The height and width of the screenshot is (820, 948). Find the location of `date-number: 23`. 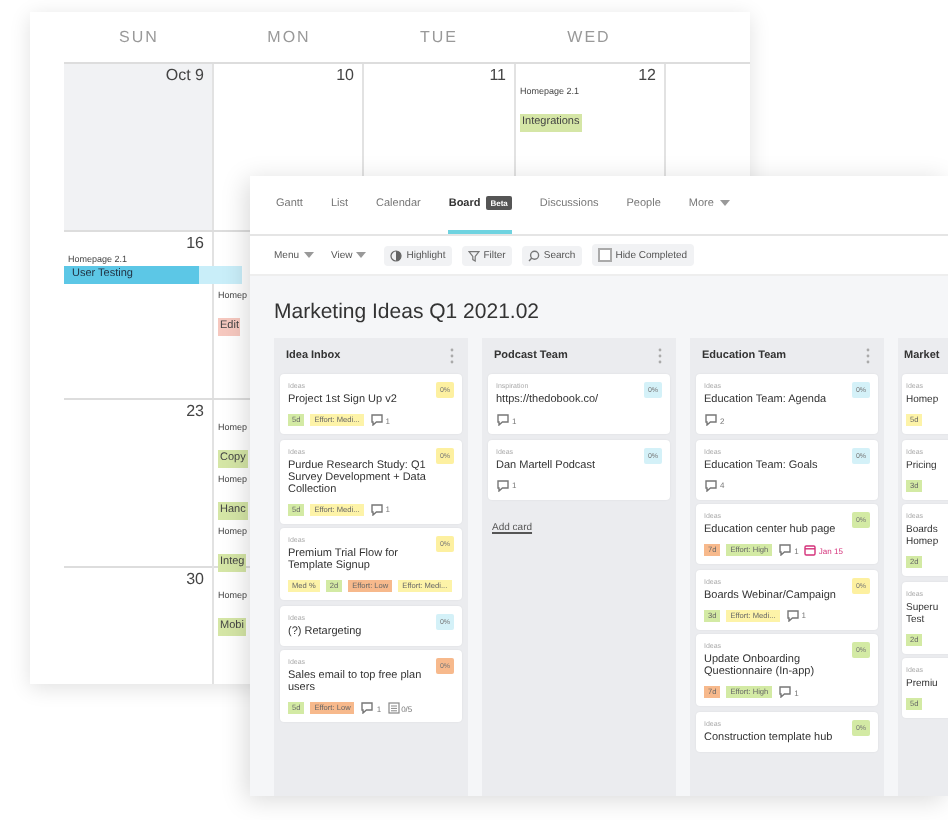

date-number: 23 is located at coordinates (195, 411).